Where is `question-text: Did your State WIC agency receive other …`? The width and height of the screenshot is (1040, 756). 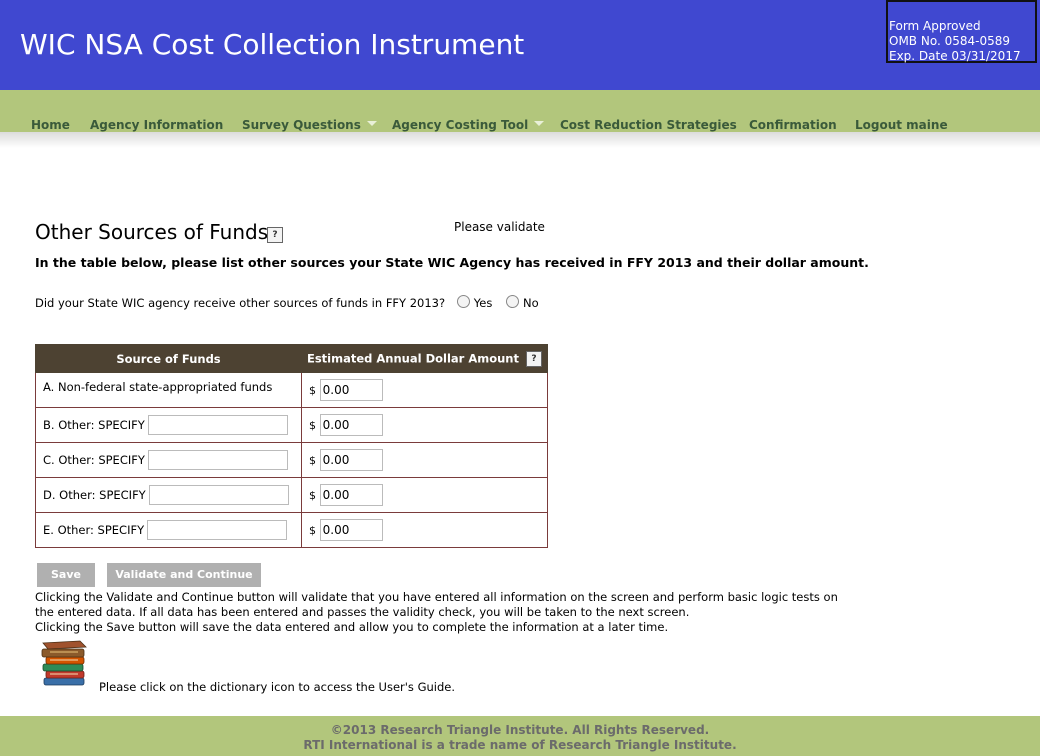 question-text: Did your State WIC agency receive other … is located at coordinates (240, 303).